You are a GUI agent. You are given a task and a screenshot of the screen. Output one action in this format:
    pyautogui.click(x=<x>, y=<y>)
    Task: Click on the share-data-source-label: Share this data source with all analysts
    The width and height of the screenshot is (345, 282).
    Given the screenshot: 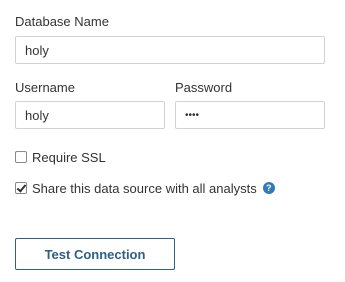 What is the action you would take?
    pyautogui.click(x=144, y=188)
    